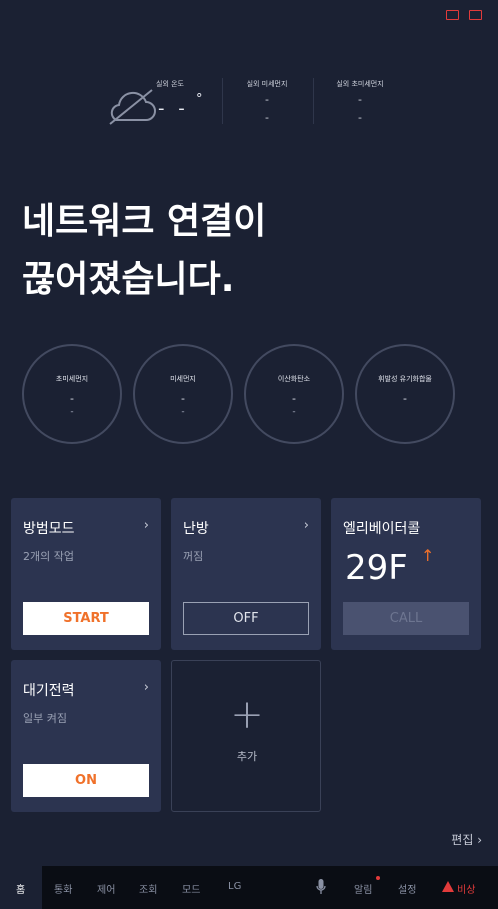  I want to click on gauge-pm10: 미세먼지 - -, so click(183, 394).